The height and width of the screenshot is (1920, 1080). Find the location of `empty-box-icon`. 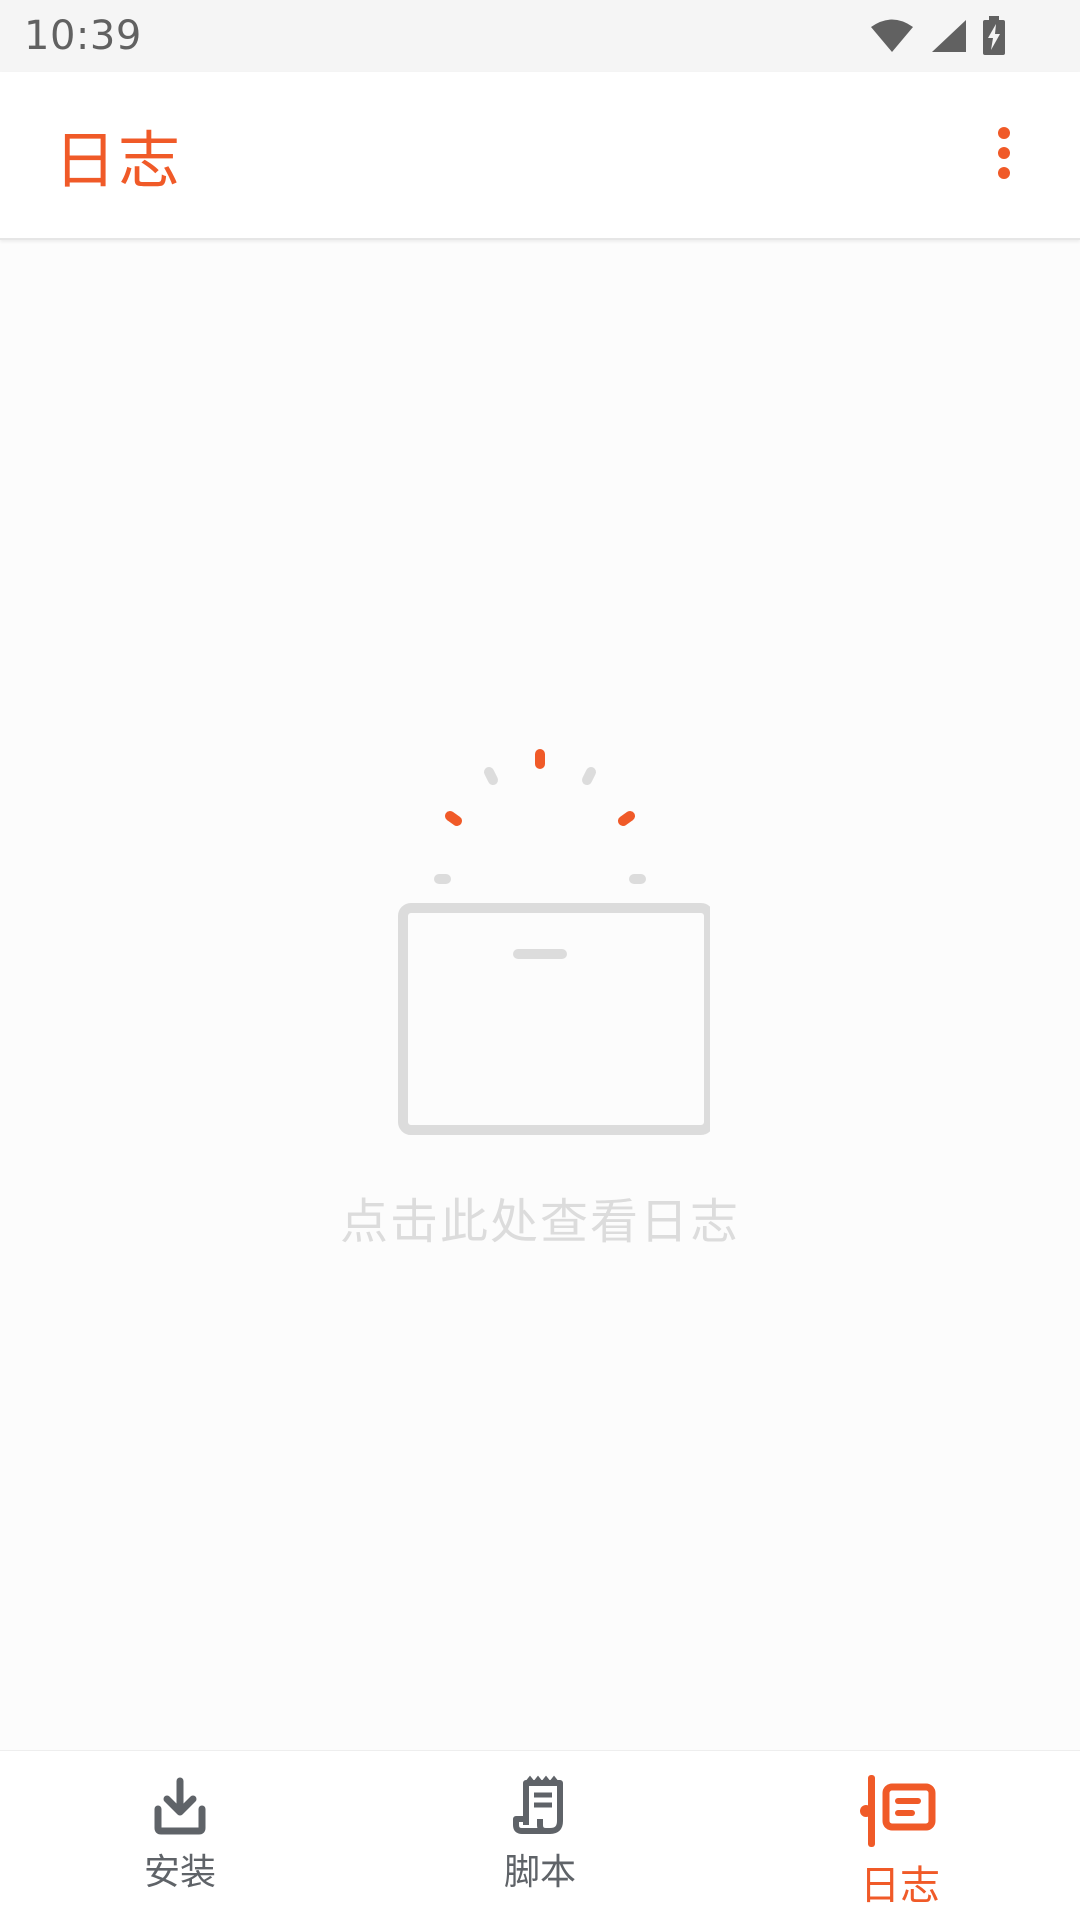

empty-box-icon is located at coordinates (542, 942).